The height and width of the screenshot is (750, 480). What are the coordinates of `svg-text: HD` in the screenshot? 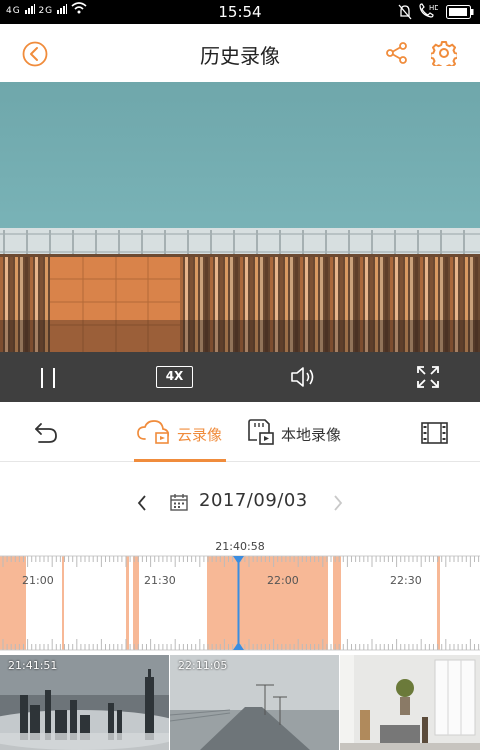 It's located at (433, 8).